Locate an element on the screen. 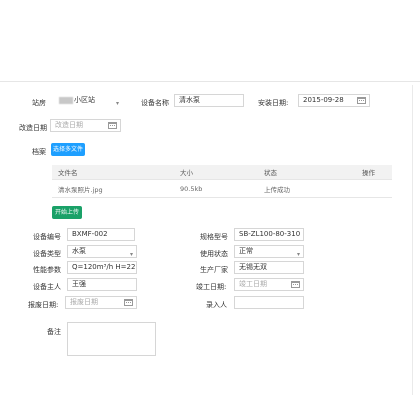 The width and height of the screenshot is (420, 420). column-header: 大小 is located at coordinates (216, 172).